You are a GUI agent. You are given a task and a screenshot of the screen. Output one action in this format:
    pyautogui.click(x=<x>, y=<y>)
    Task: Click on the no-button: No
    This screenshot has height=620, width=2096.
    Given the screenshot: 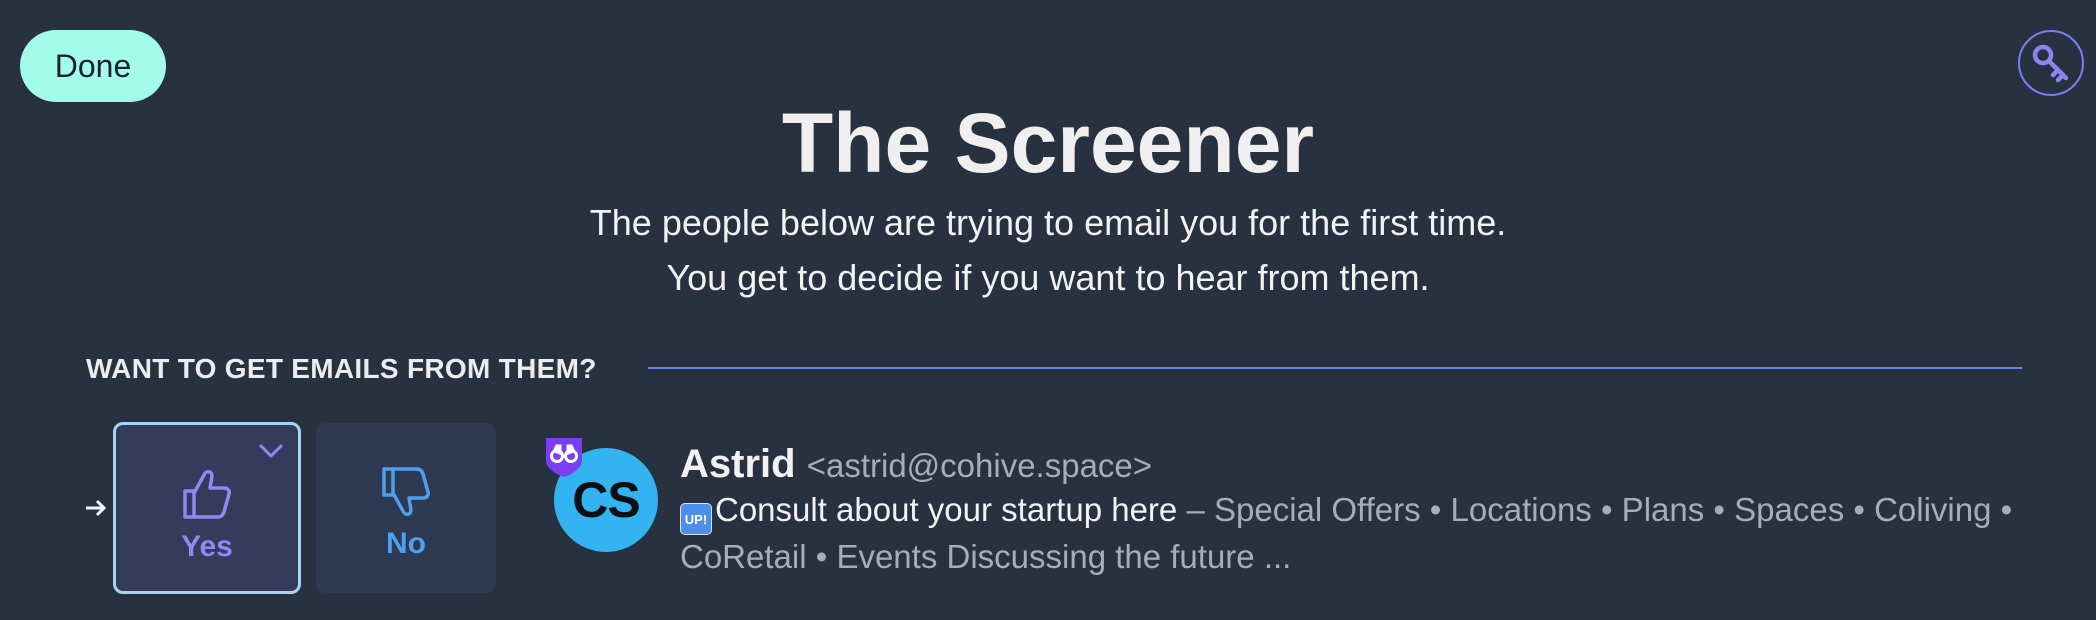 What is the action you would take?
    pyautogui.click(x=406, y=508)
    